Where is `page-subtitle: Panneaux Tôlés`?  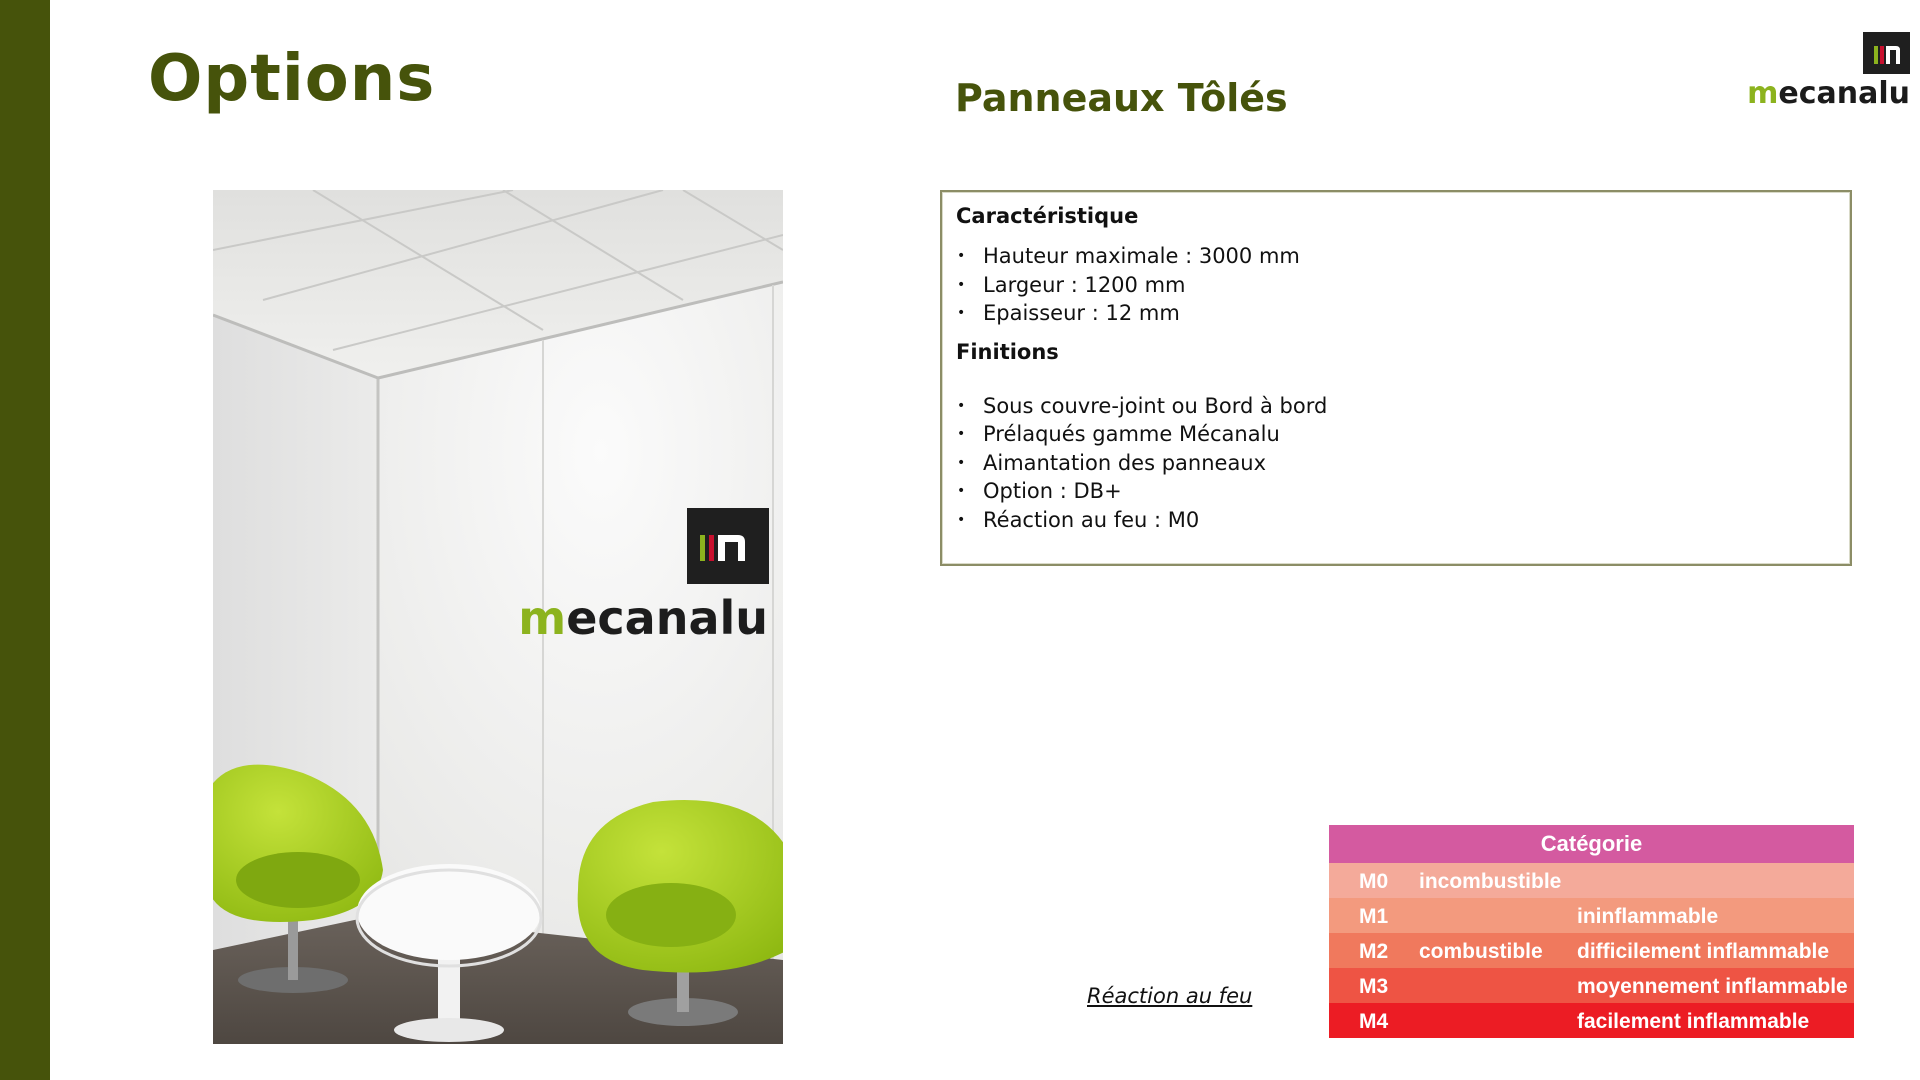
page-subtitle: Panneaux Tôlés is located at coordinates (1121, 98).